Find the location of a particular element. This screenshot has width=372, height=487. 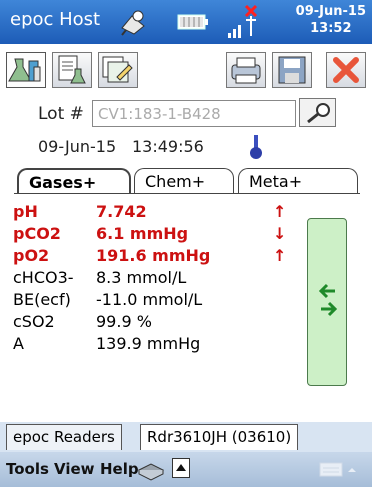

result-row-be: BE(ecf) -11.0 mmol/L is located at coordinates (107, 299).